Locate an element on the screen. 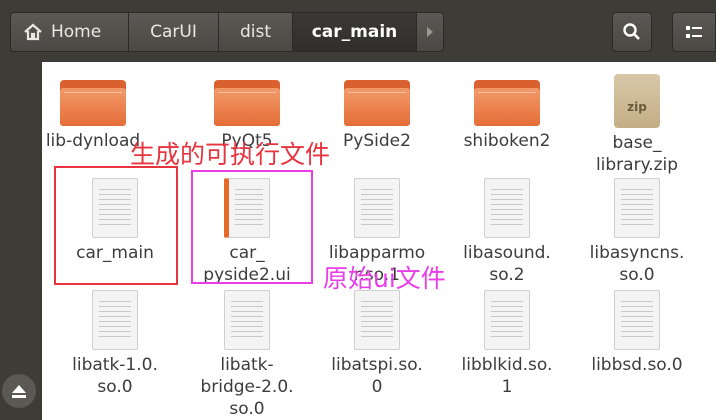 The height and width of the screenshot is (420, 716). breadcrumb-forward-button is located at coordinates (430, 32).